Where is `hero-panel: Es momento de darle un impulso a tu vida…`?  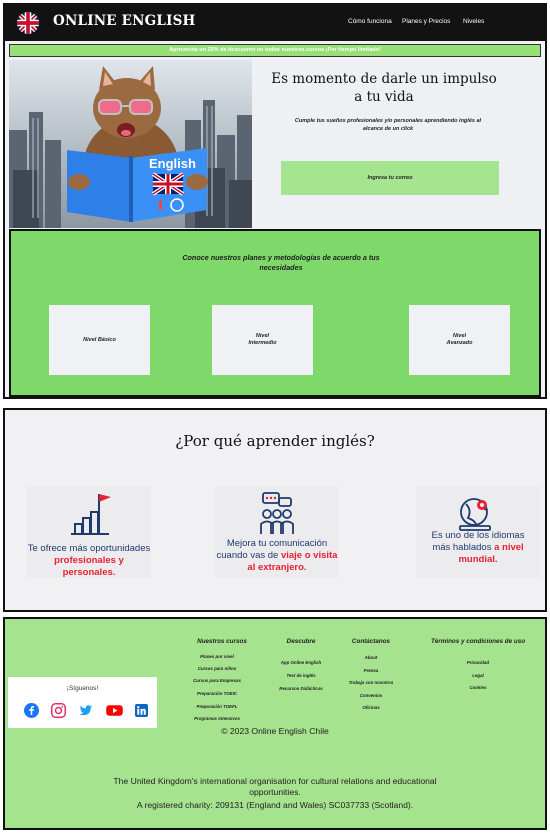
hero-panel: Es momento de darle un impulso a tu vida… is located at coordinates (400, 144).